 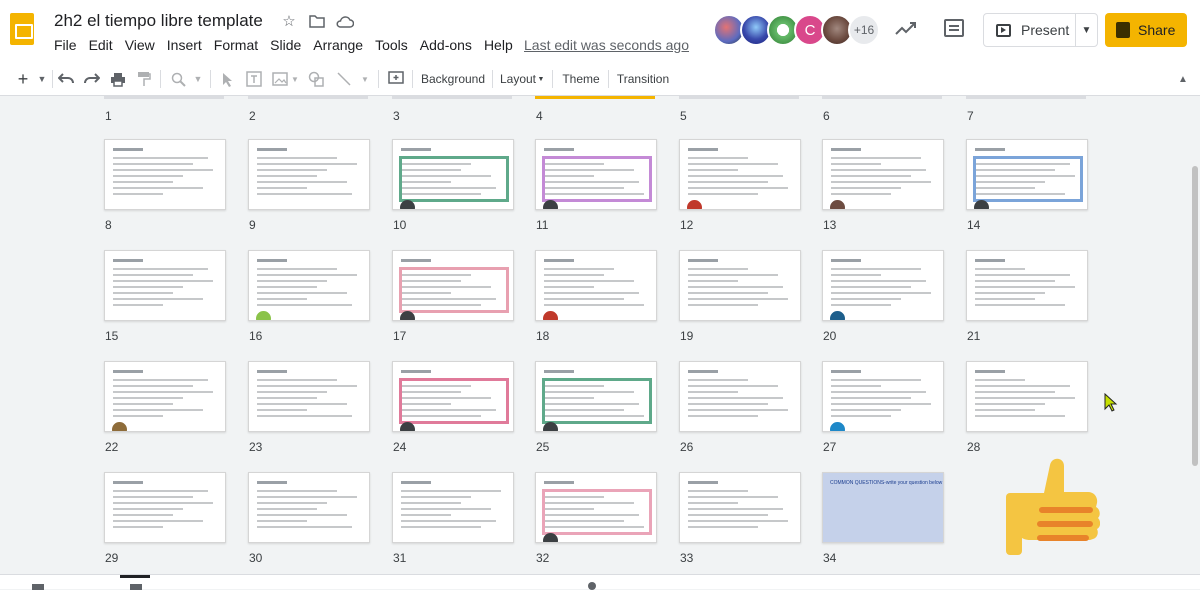 I want to click on vertical-scrollbar, so click(x=1195, y=335).